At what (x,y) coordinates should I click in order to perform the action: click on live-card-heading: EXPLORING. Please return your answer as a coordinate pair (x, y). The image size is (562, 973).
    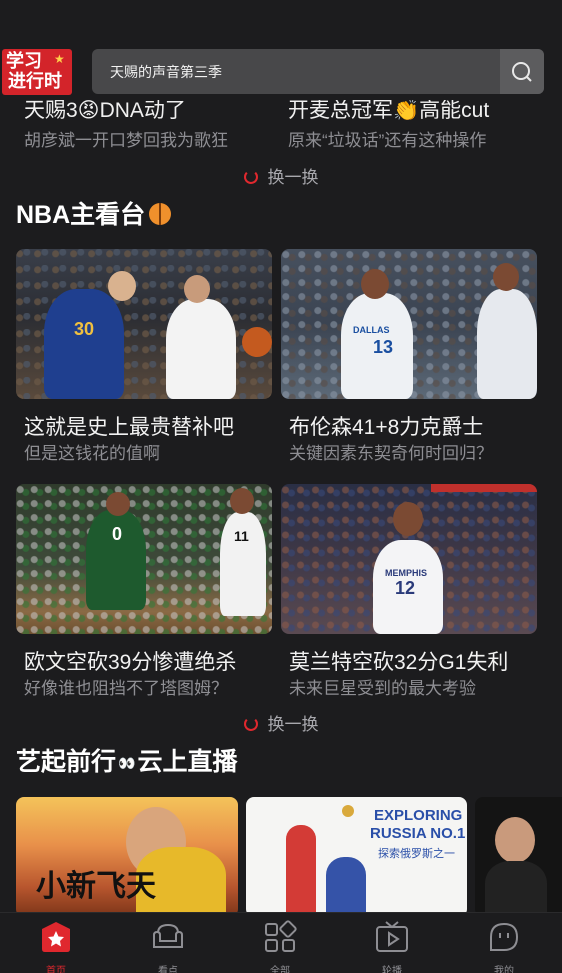
    Looking at the image, I should click on (418, 815).